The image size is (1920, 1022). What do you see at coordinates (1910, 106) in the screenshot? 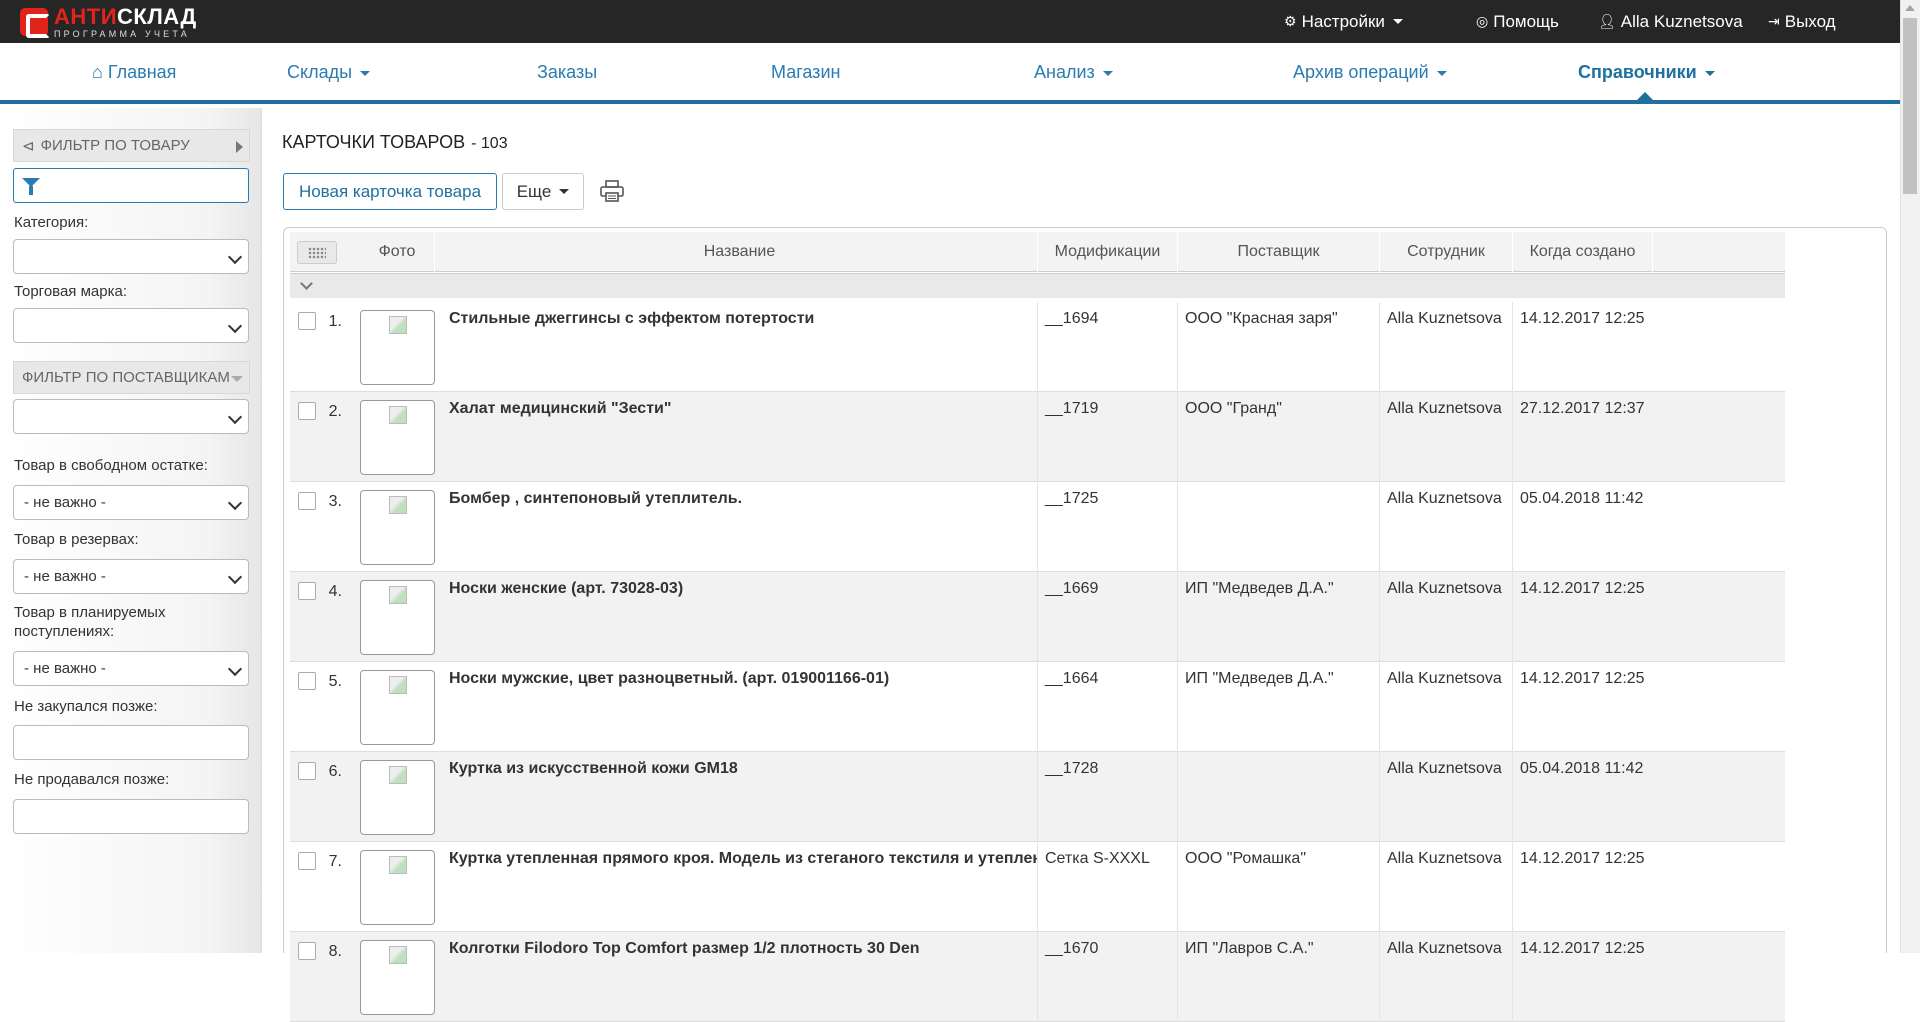
I see `scrollbar-thumb` at bounding box center [1910, 106].